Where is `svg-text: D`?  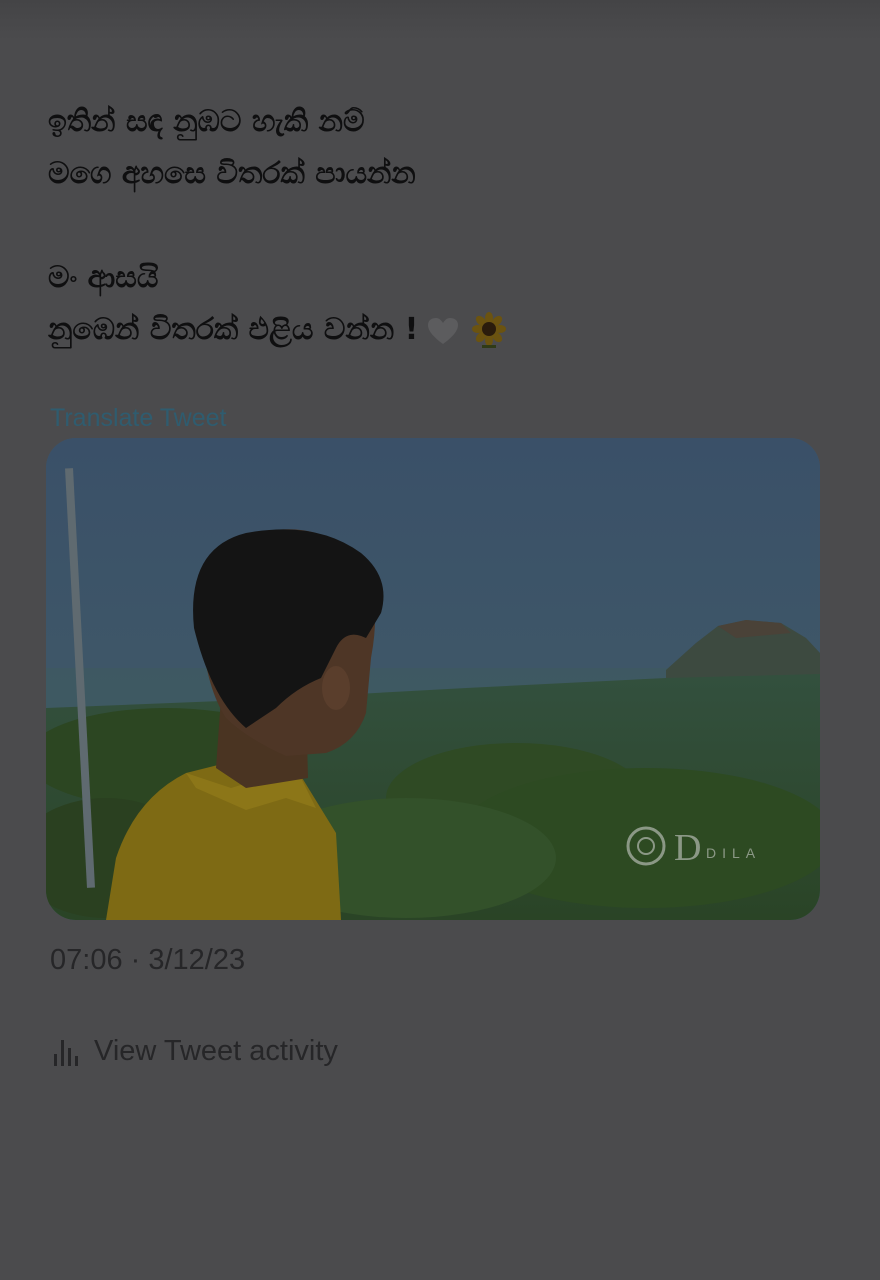 svg-text: D is located at coordinates (687, 848).